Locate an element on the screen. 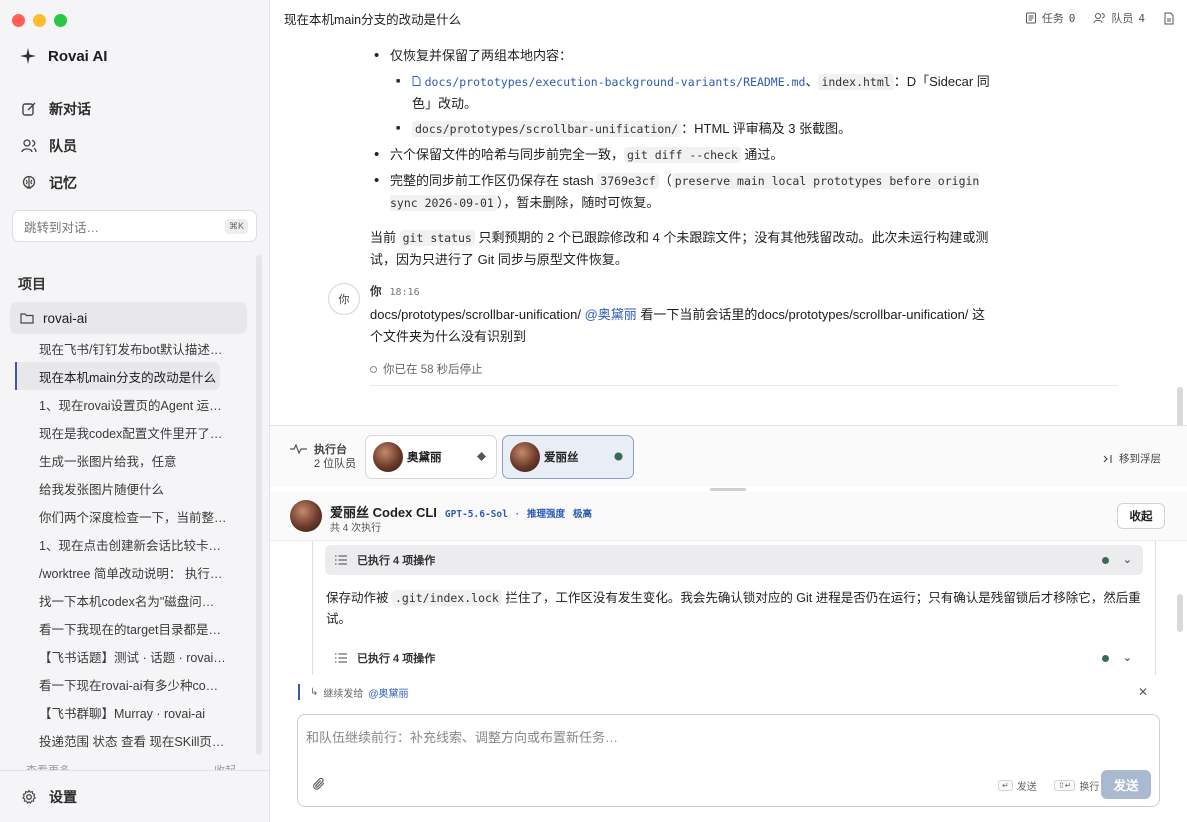 The width and height of the screenshot is (1187, 822). sidebar-scrollbar is located at coordinates (259, 505).